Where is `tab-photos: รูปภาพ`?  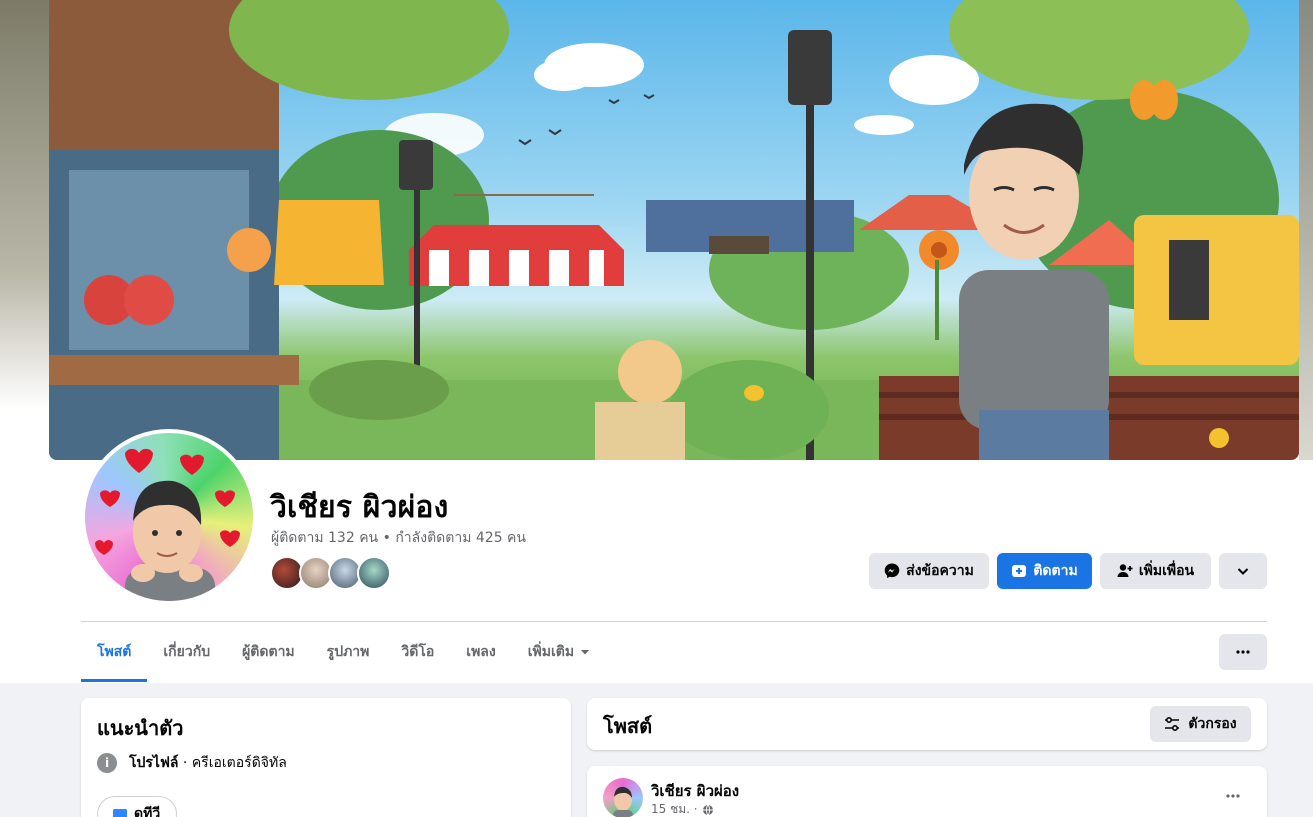
tab-photos: รูปภาพ is located at coordinates (348, 652).